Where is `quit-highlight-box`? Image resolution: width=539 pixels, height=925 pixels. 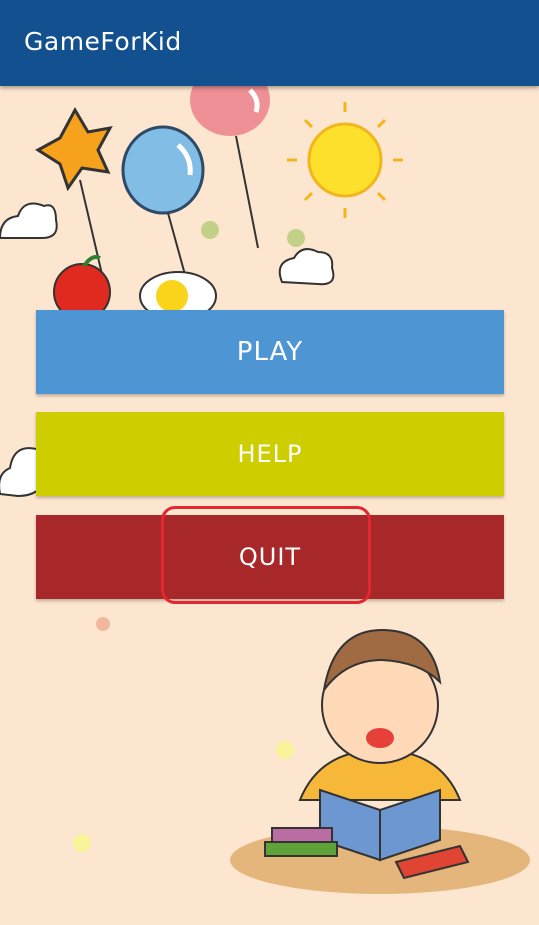
quit-highlight-box is located at coordinates (266, 555).